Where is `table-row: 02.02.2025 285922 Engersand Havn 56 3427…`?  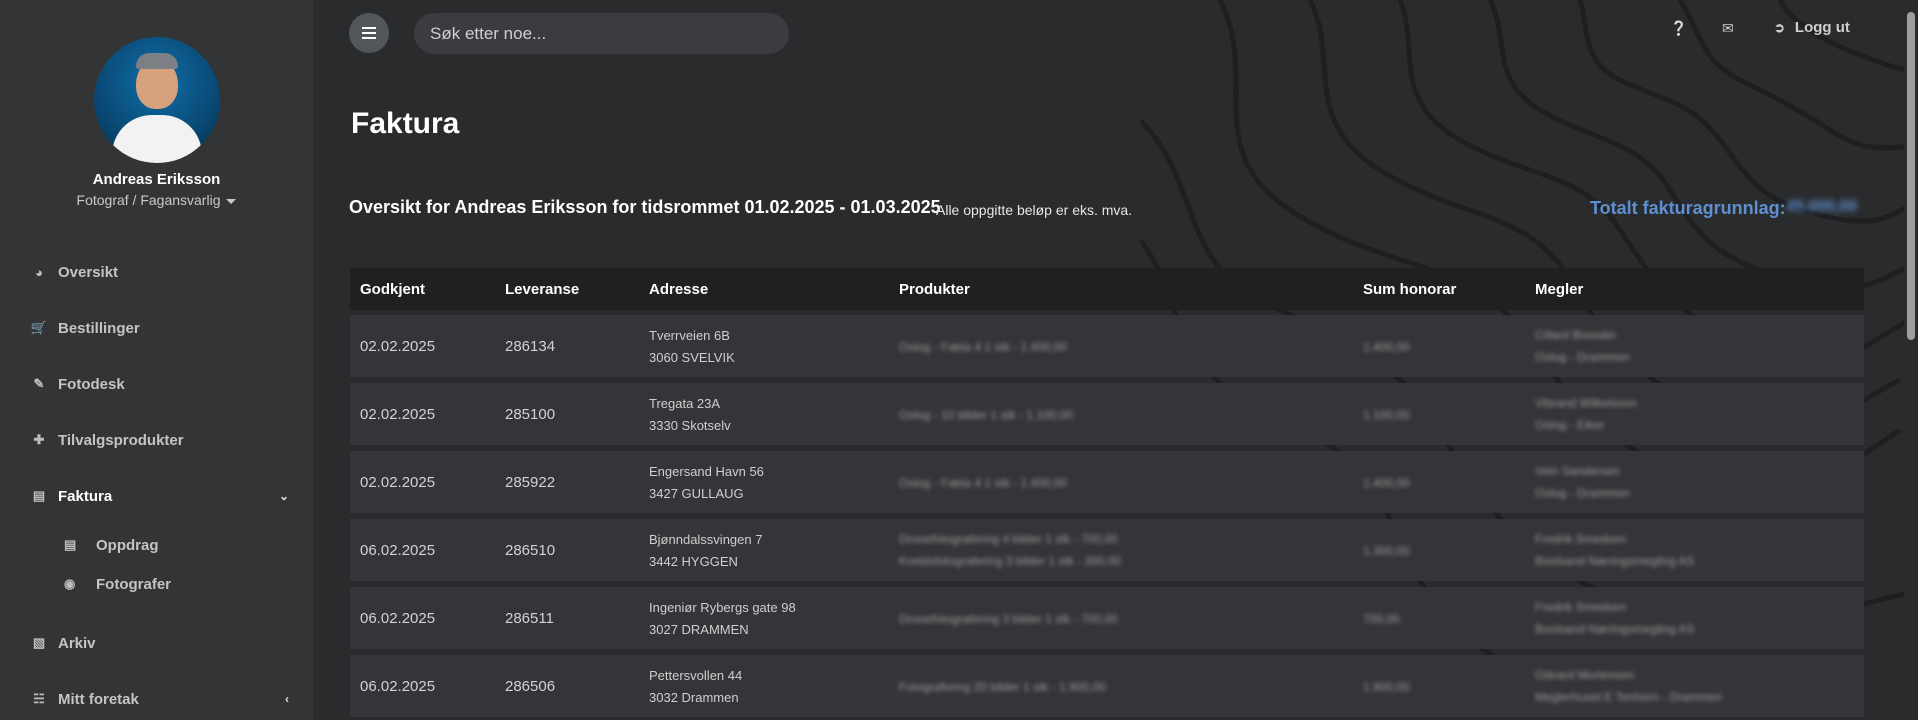
table-row: 02.02.2025 285922 Engersand Havn 56 3427… is located at coordinates (1107, 482).